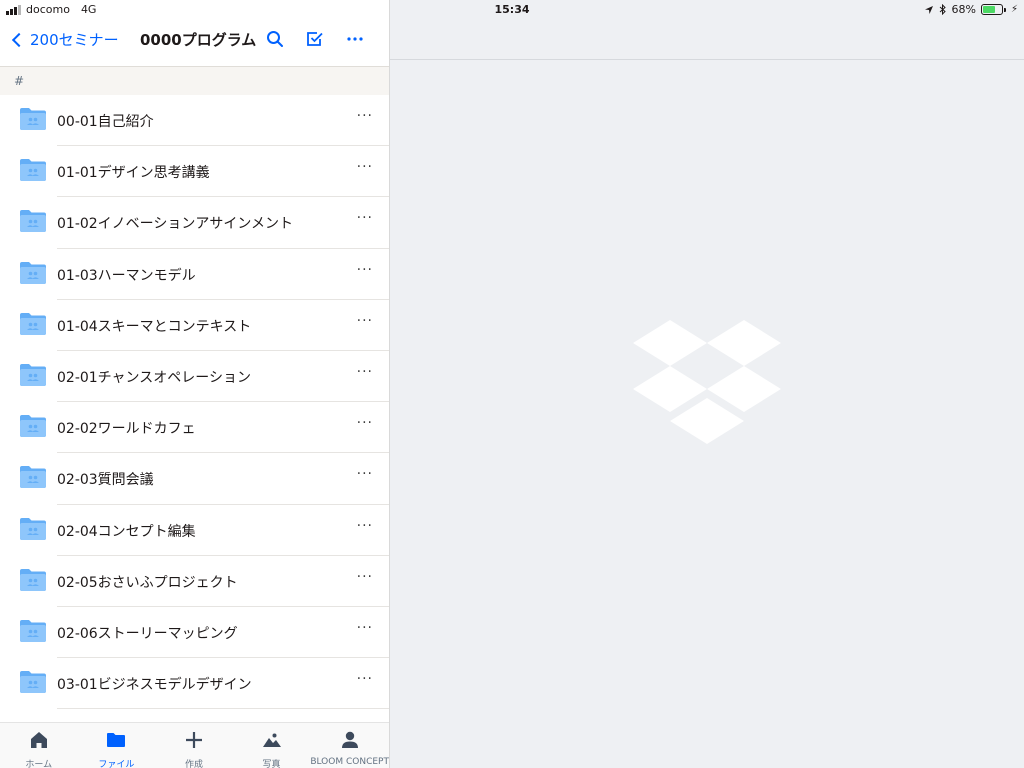 This screenshot has width=1024, height=768. Describe the element at coordinates (39, 764) in the screenshot. I see `tab-label: ホーム` at that location.